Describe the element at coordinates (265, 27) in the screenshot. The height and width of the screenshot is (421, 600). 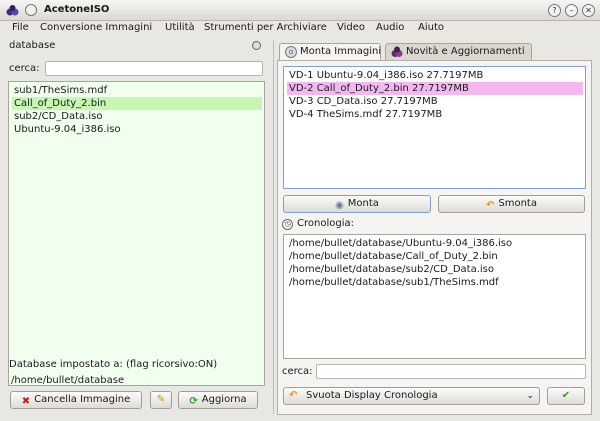
I see `menu-strumenti-per-archiviare: Strumenti per Archiviare` at that location.